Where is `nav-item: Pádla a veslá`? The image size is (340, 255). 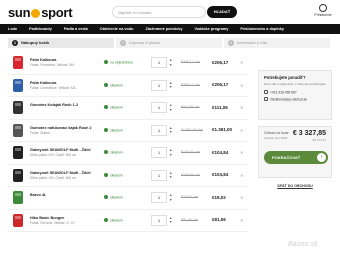 nav-item: Pádla a veslá is located at coordinates (76, 29).